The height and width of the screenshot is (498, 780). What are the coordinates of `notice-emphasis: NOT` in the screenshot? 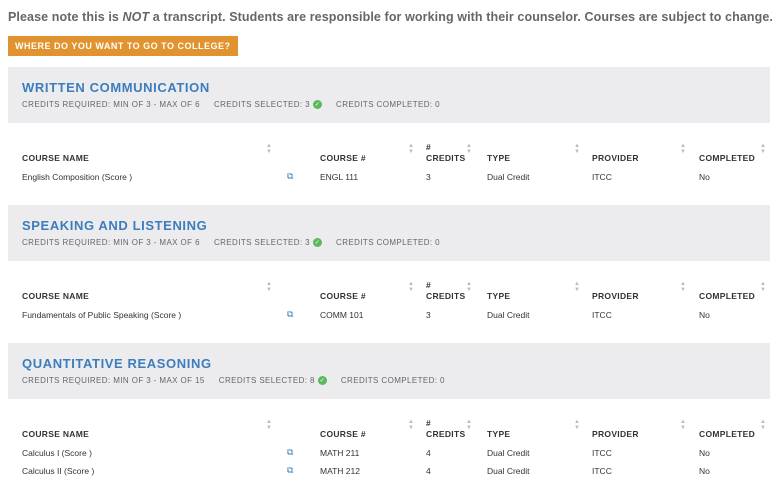 It's located at (136, 17).